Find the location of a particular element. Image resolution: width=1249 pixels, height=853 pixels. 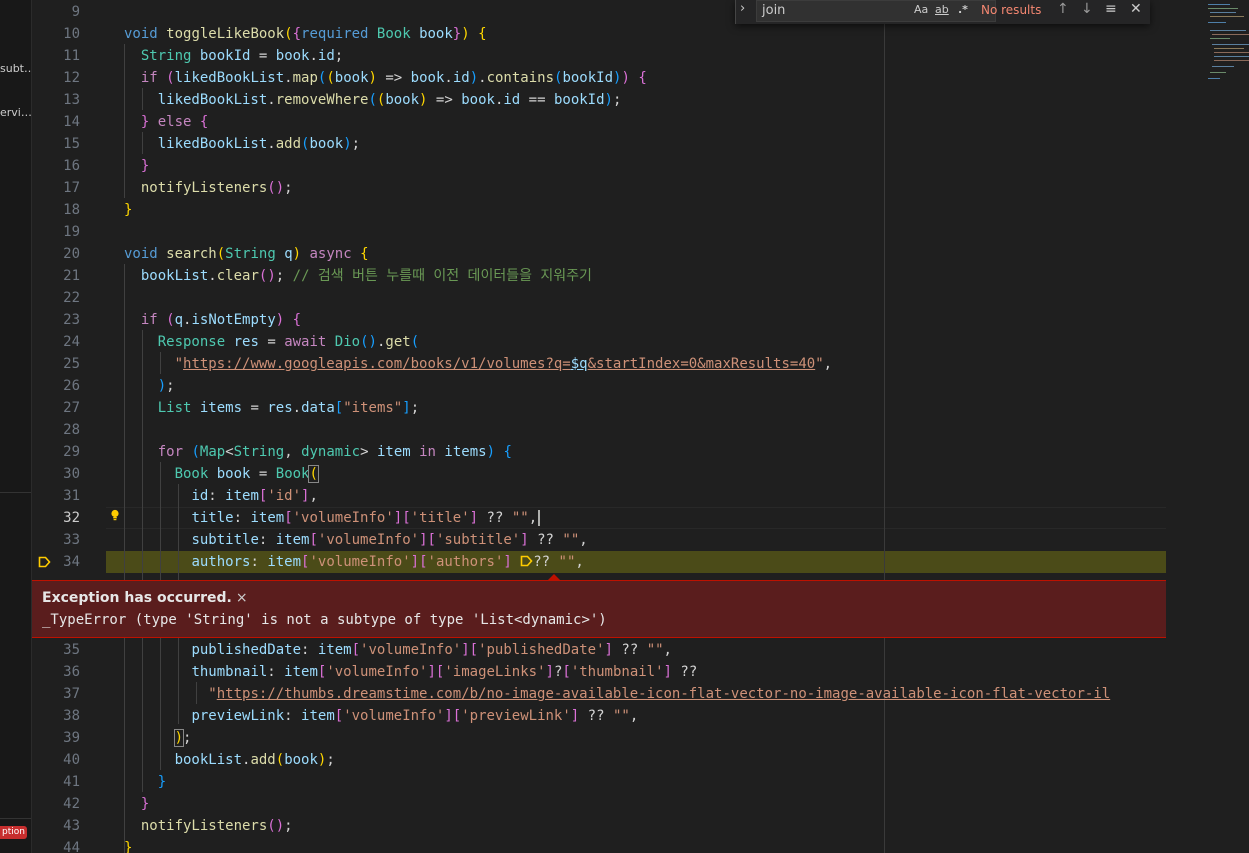

token: q is located at coordinates (288, 254).